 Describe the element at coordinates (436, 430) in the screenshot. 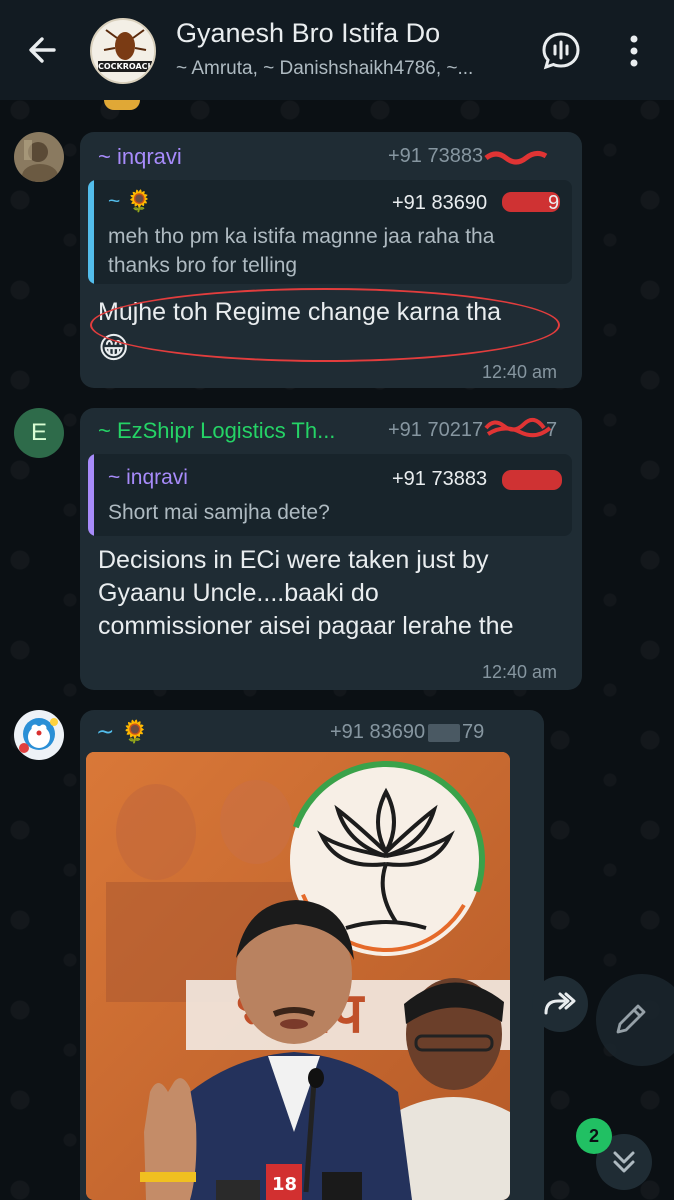

I see `sender-phone: +91 70217` at that location.